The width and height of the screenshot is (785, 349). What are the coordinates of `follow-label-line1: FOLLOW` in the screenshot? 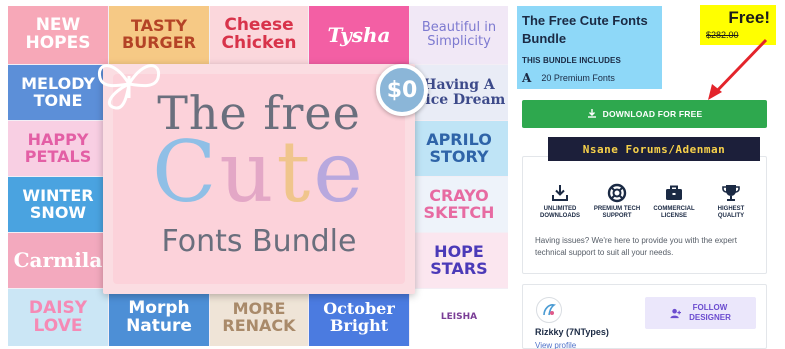 It's located at (710, 307).